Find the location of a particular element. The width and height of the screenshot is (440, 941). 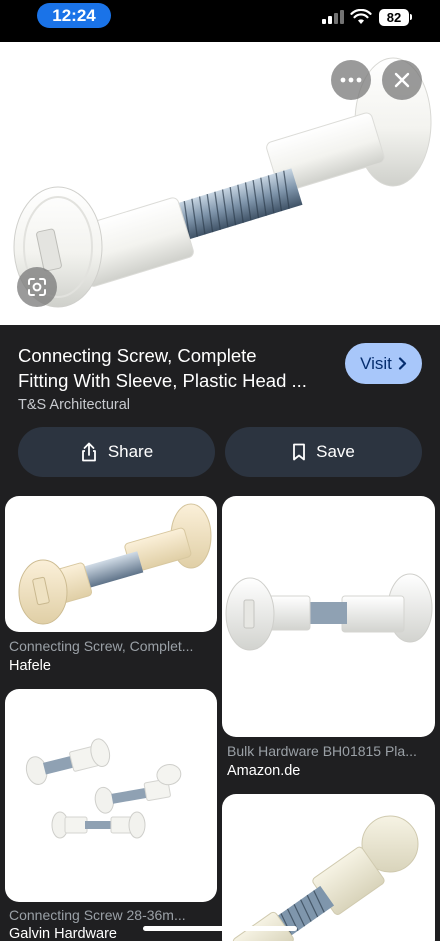

related-image-three-screws is located at coordinates (103, 788).